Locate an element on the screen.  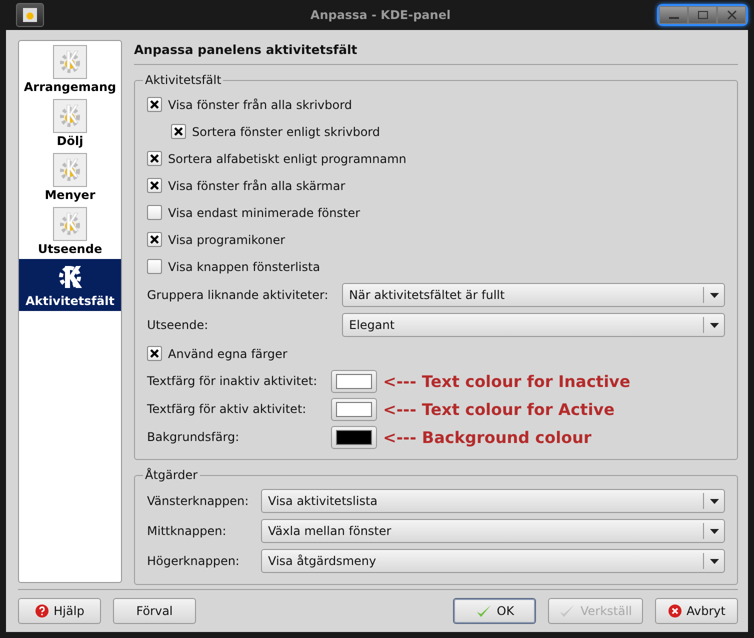
close-icon is located at coordinates (732, 15).